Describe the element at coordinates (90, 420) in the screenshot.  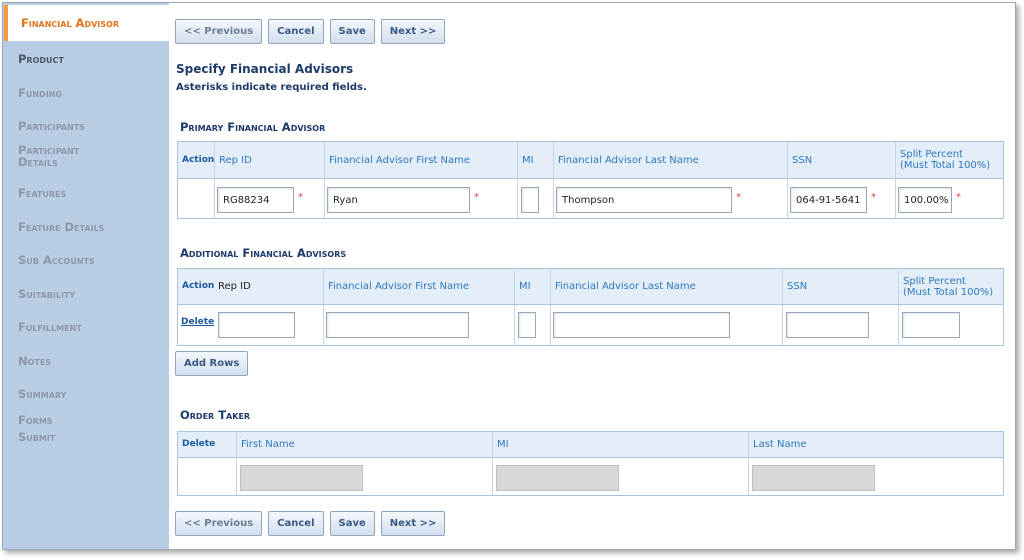
I see `sidebar-item-forms: Forms` at that location.